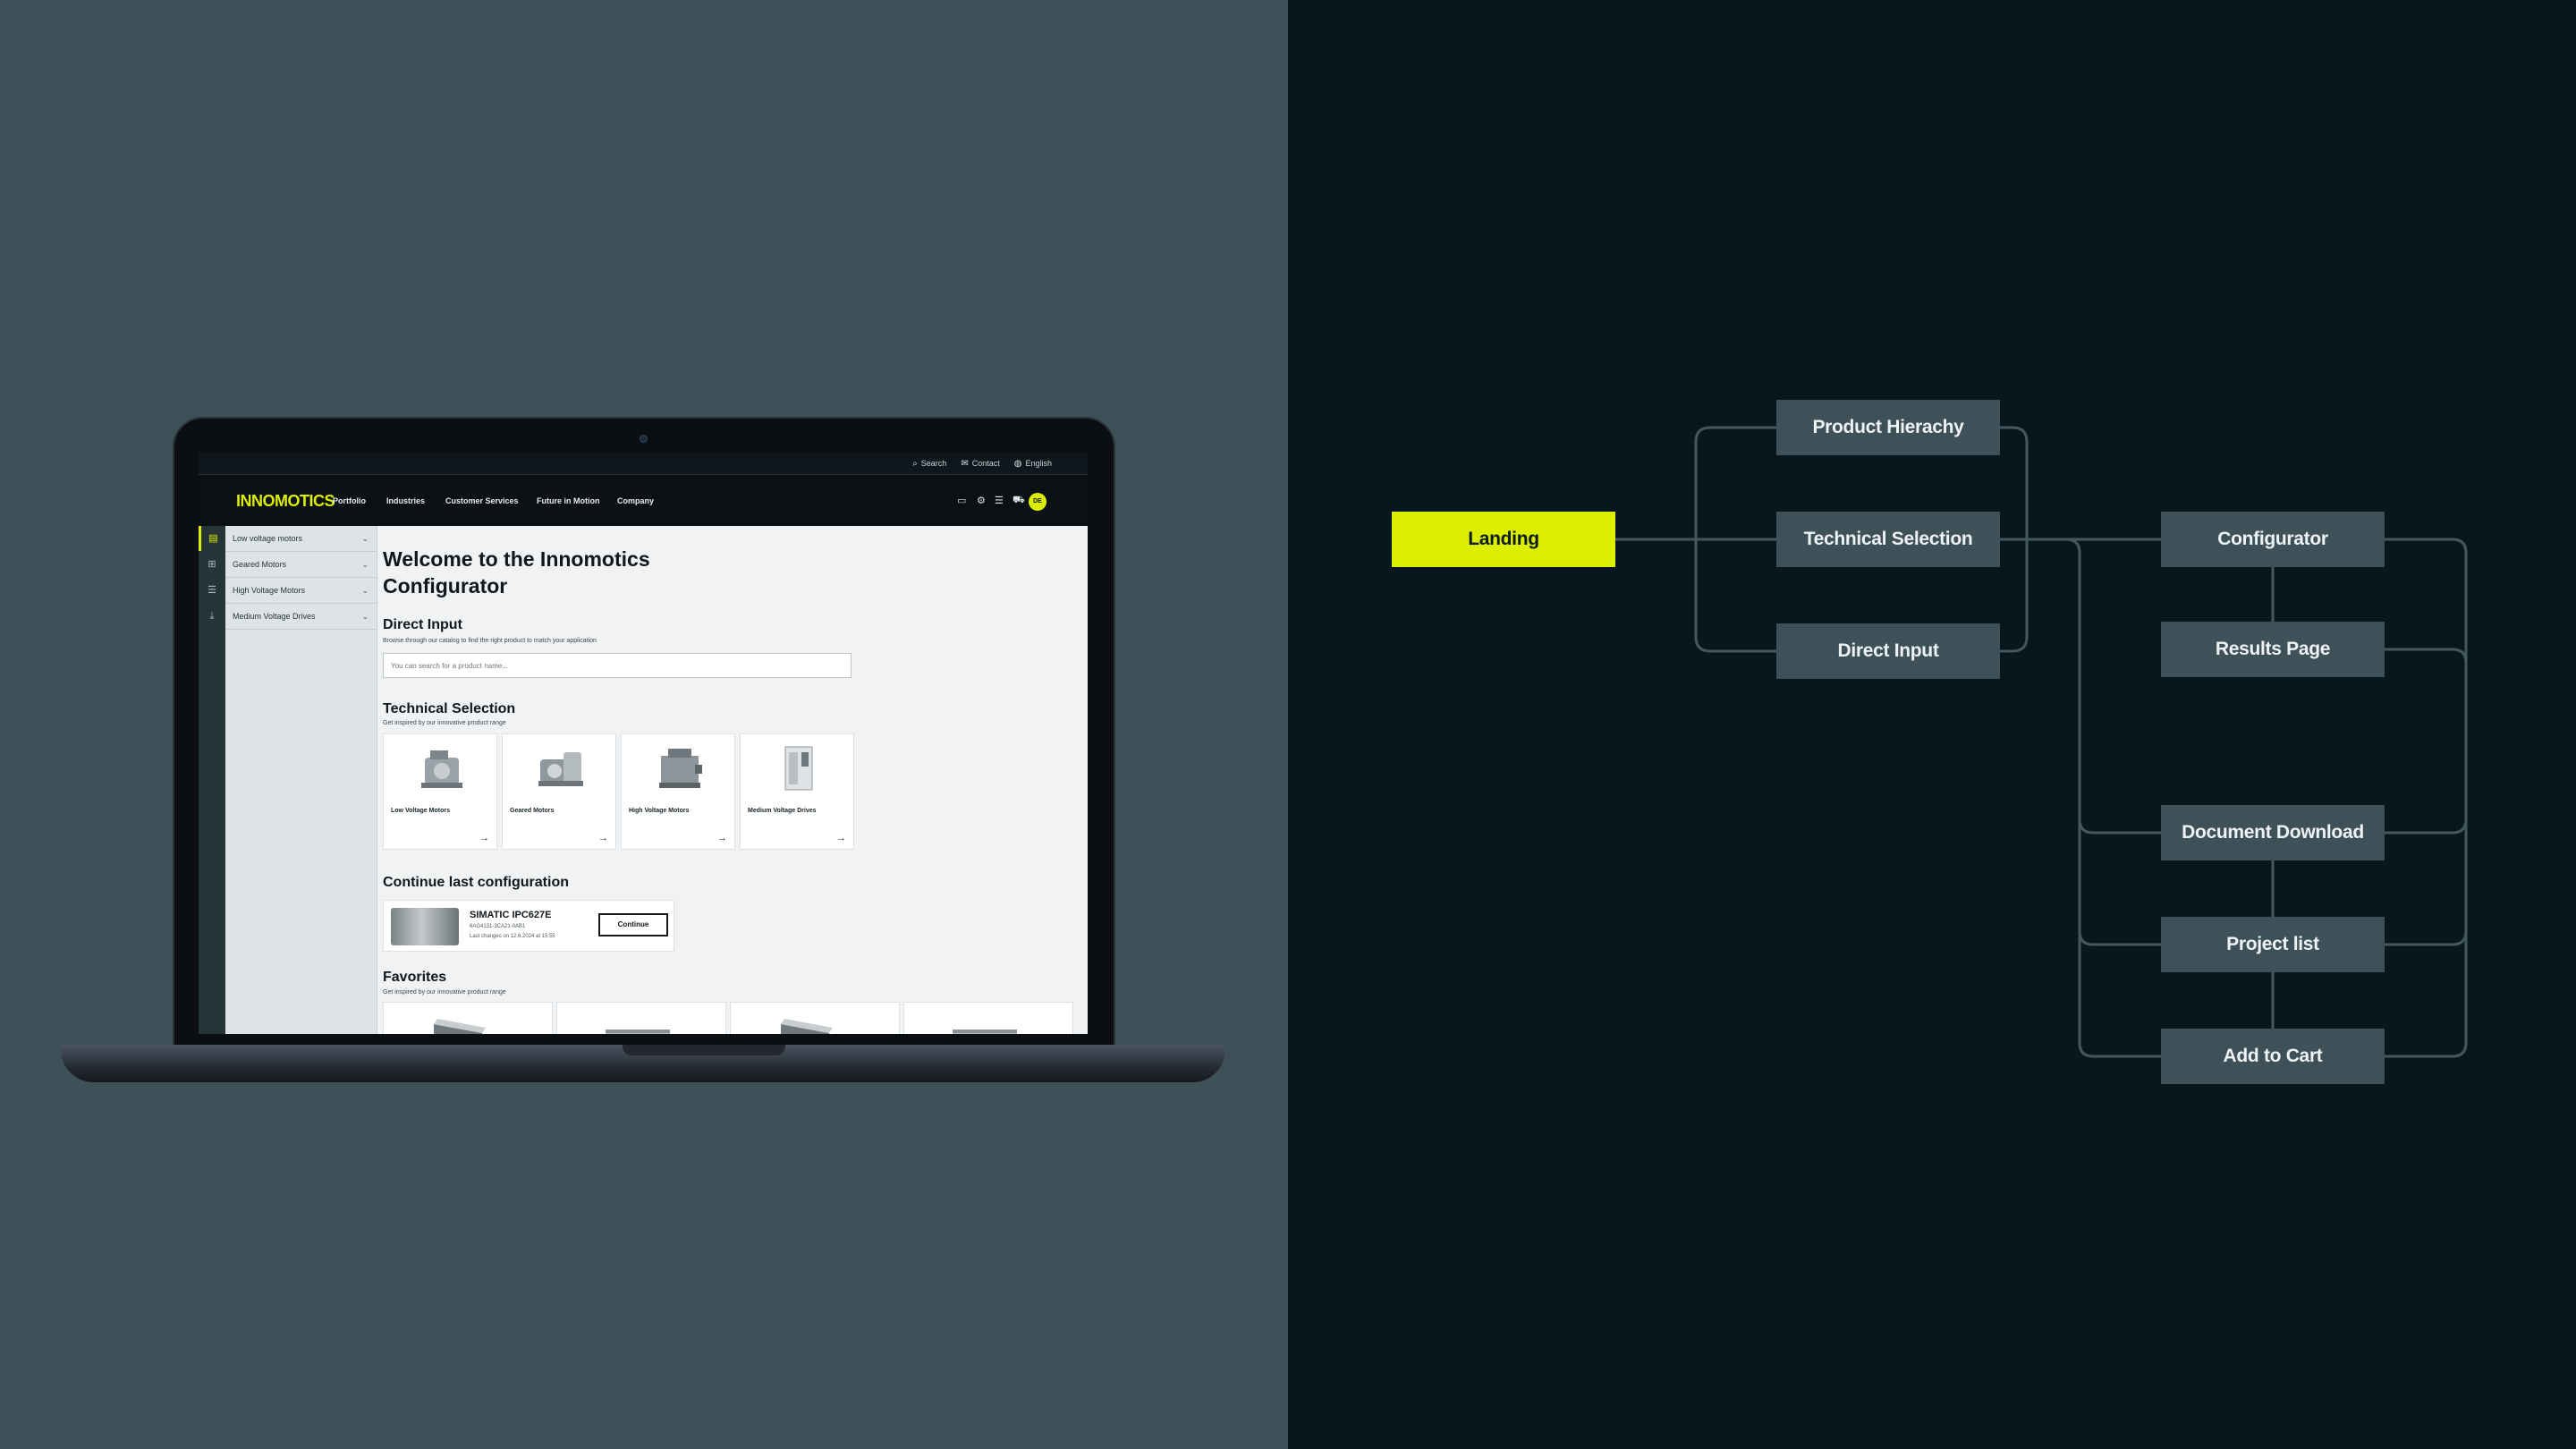 The width and height of the screenshot is (2576, 1449). I want to click on utility-bar: ⌕ Search ✉ Contact ◍ English, so click(643, 463).